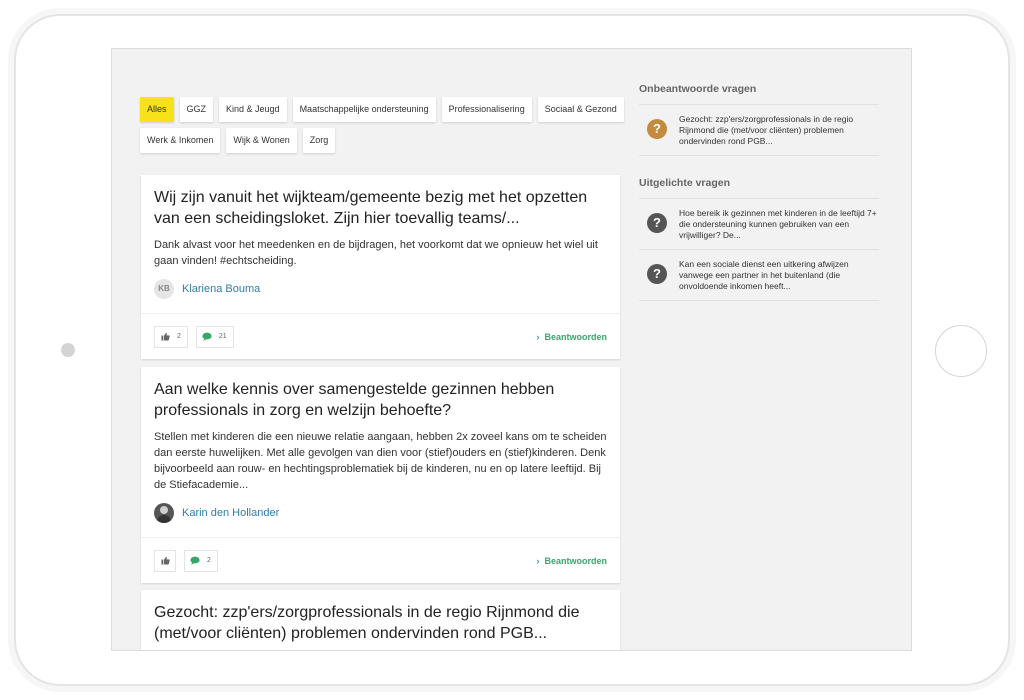 Image resolution: width=1024 pixels, height=700 pixels. What do you see at coordinates (319, 140) in the screenshot?
I see `filter-chip-zorg: Zorg` at bounding box center [319, 140].